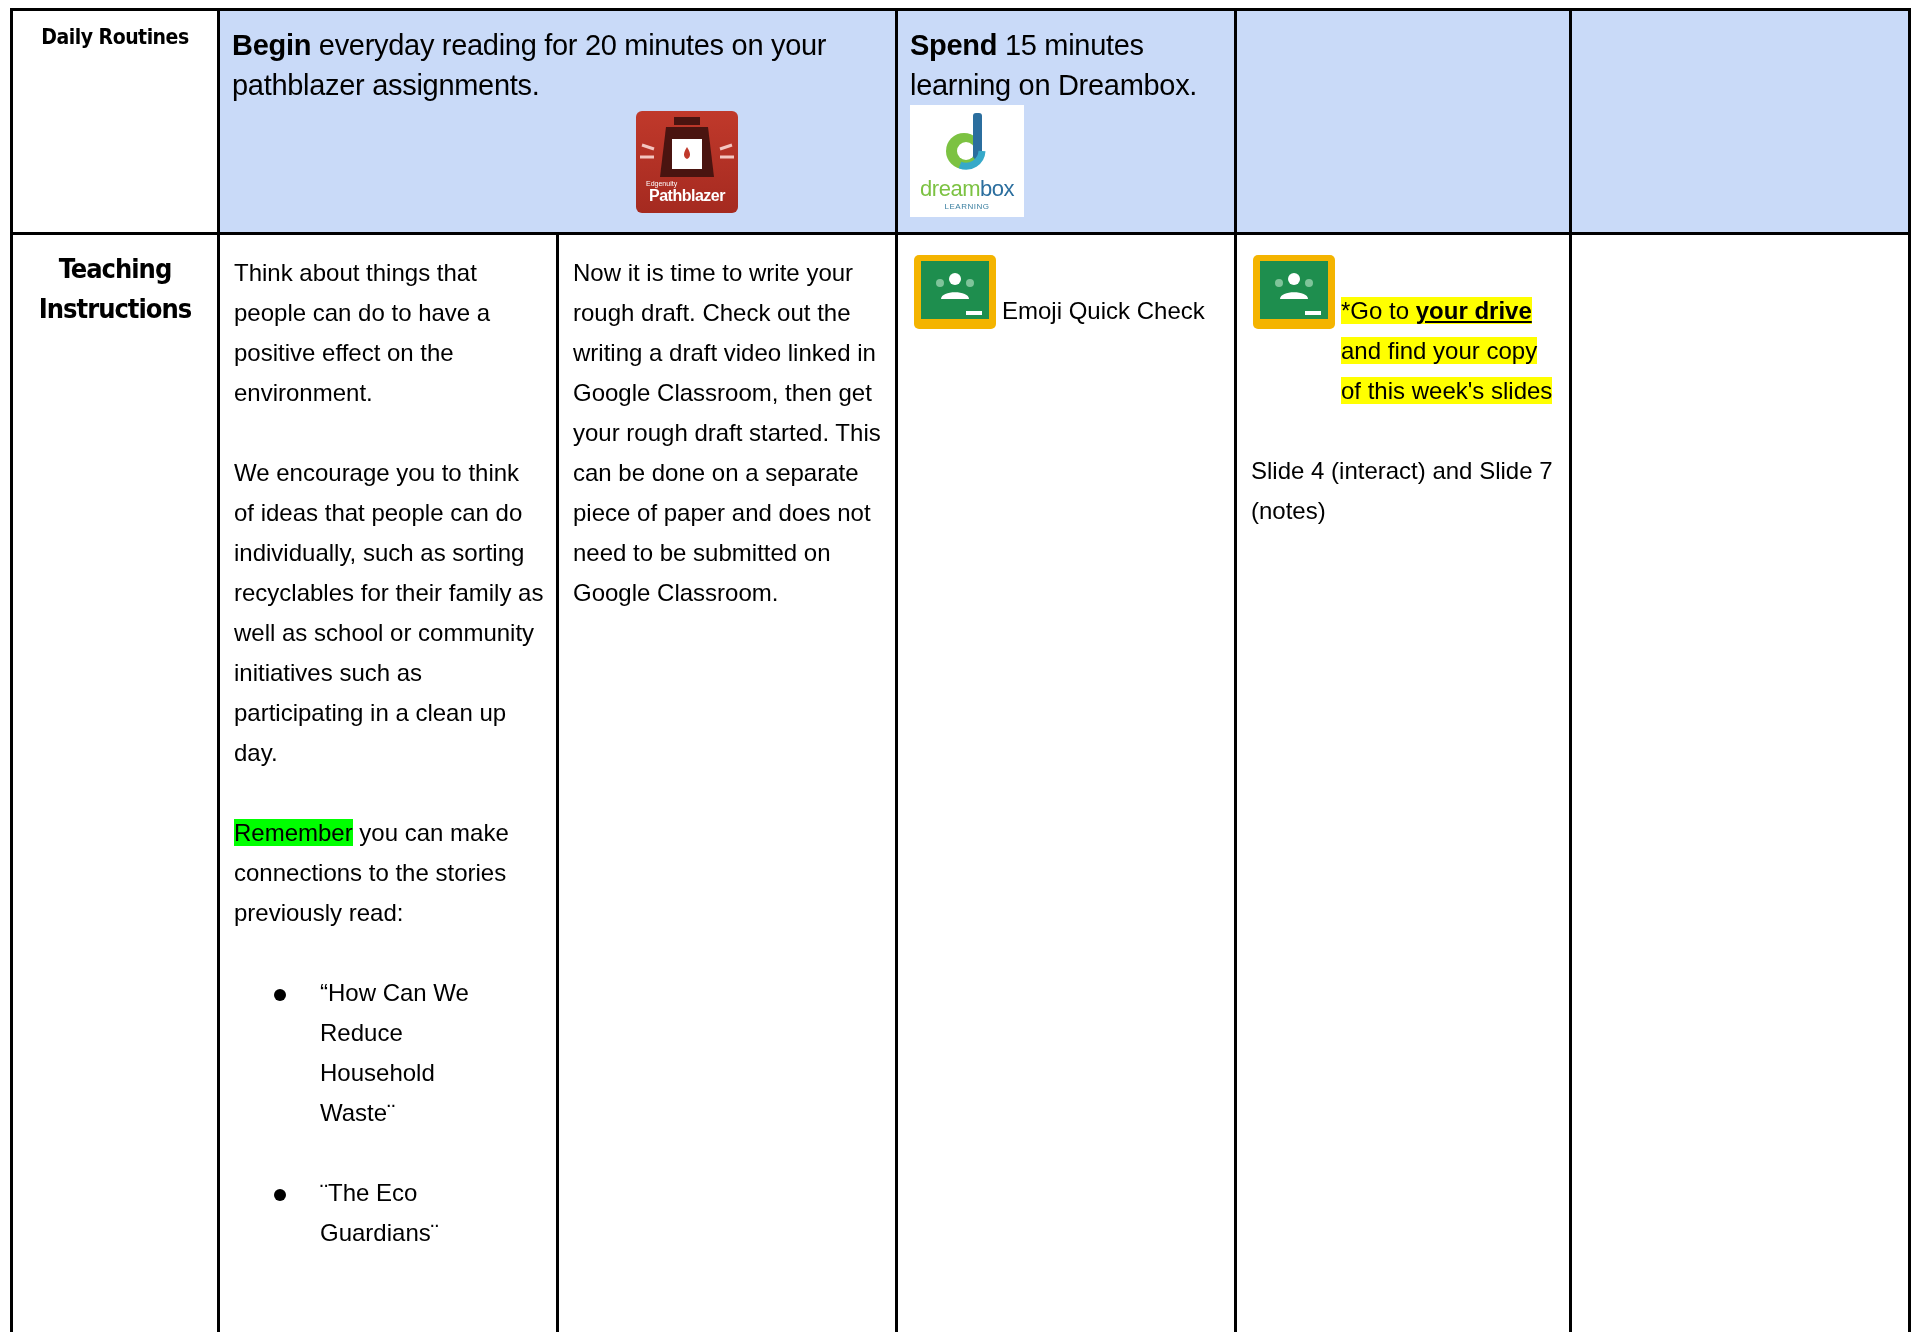 This screenshot has width=1915, height=1340. What do you see at coordinates (1054, 65) in the screenshot?
I see `routine-text: Spend 15 minutes learning on Dreambox.` at bounding box center [1054, 65].